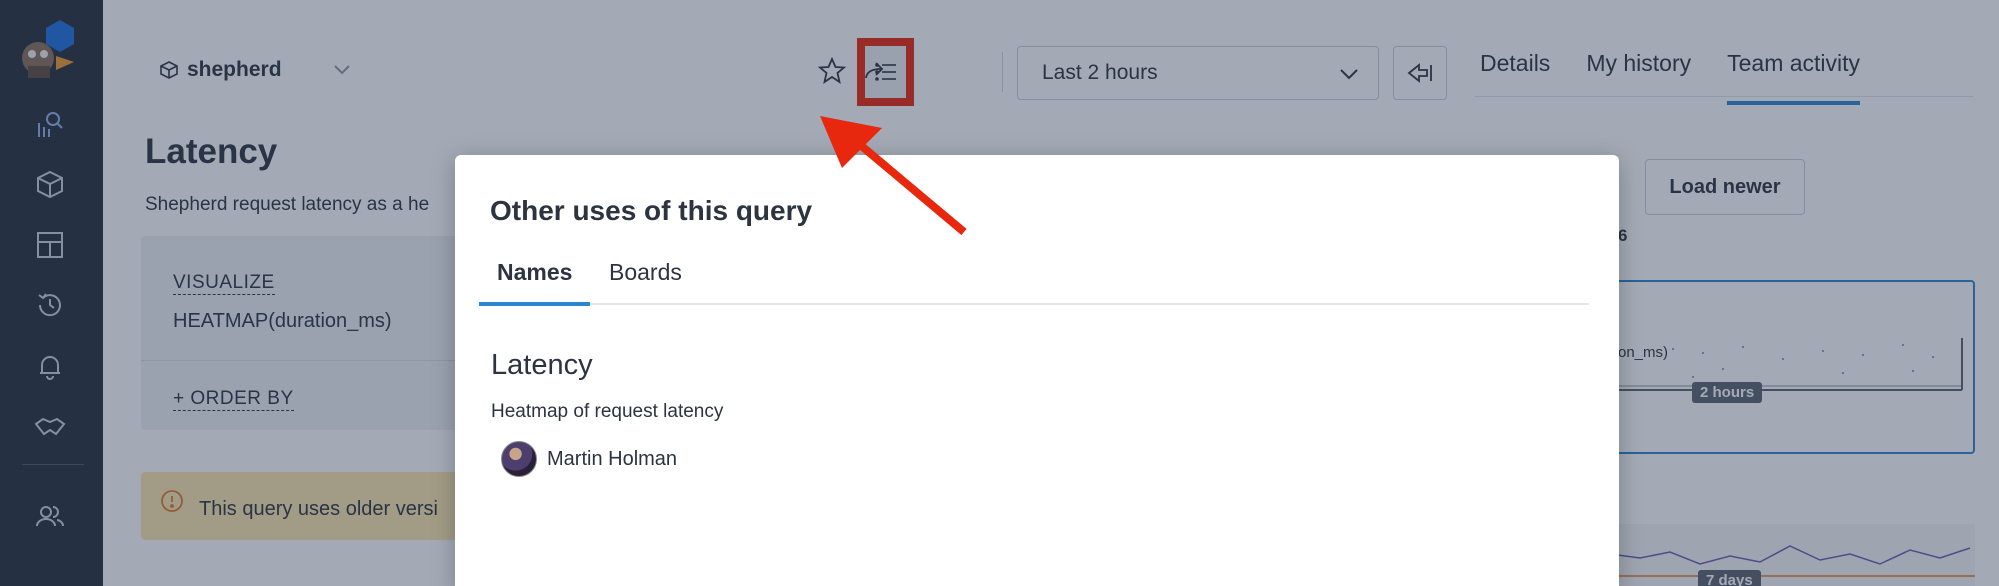  I want to click on modal-tabs: Names Boards, so click(1034, 282).